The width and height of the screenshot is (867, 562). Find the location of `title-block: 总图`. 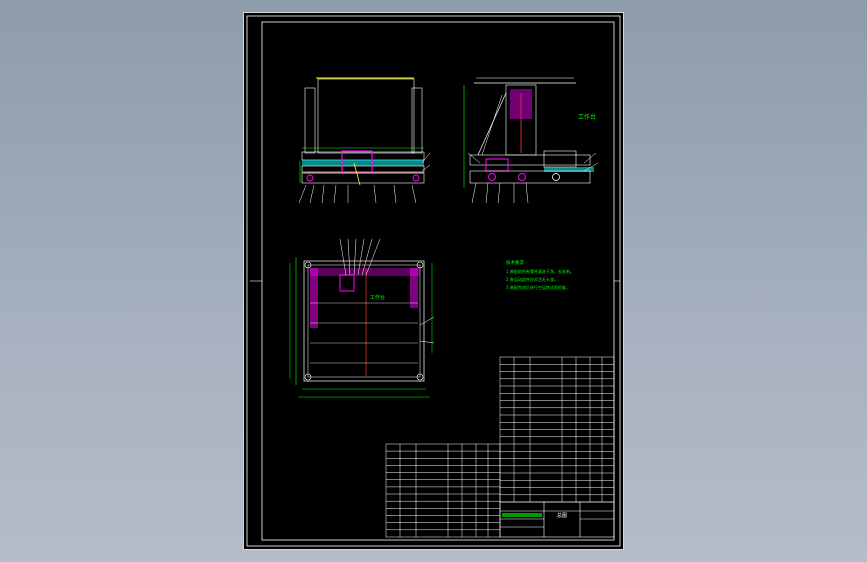

title-block: 总图 is located at coordinates (557, 519).